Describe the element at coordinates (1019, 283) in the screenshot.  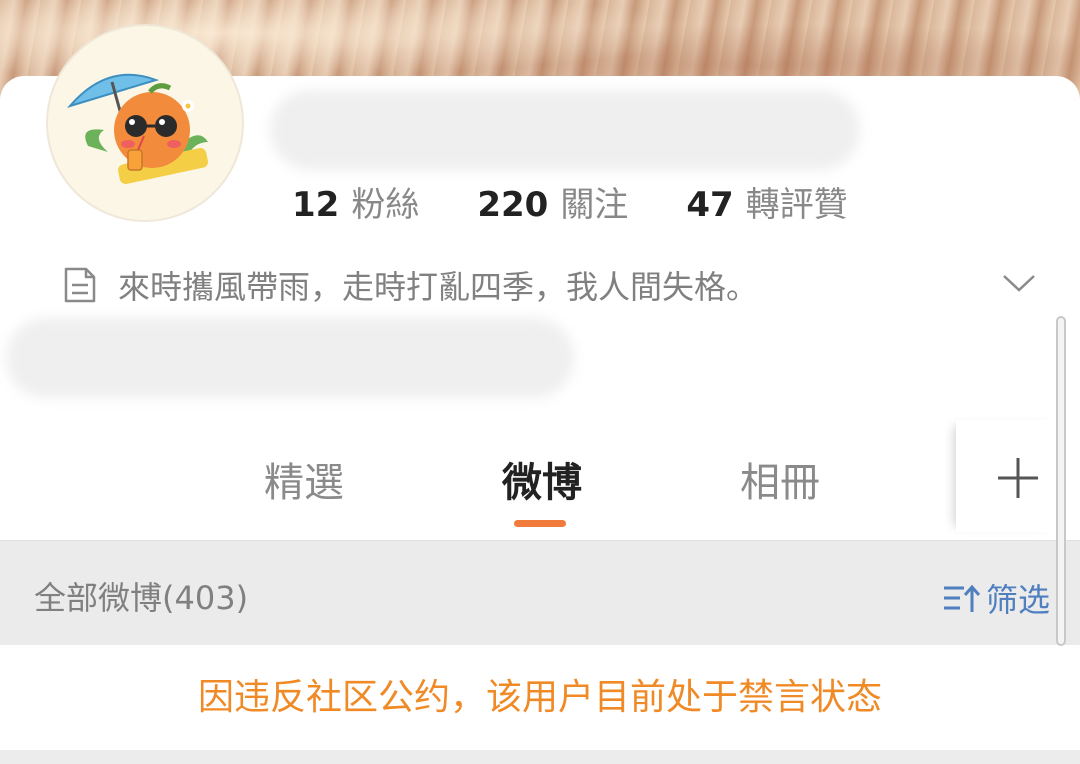
I see `expand-chevron-icon` at that location.